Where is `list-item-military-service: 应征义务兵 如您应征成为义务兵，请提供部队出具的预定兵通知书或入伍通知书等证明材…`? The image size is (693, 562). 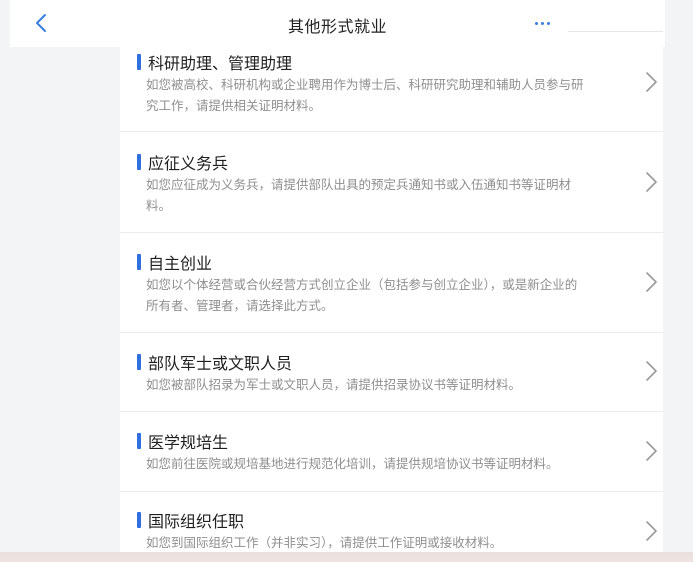
list-item-military-service: 应征义务兵 如您应征成为义务兵，请提供部队出具的预定兵通知书或入伍通知书等证明材… is located at coordinates (391, 182).